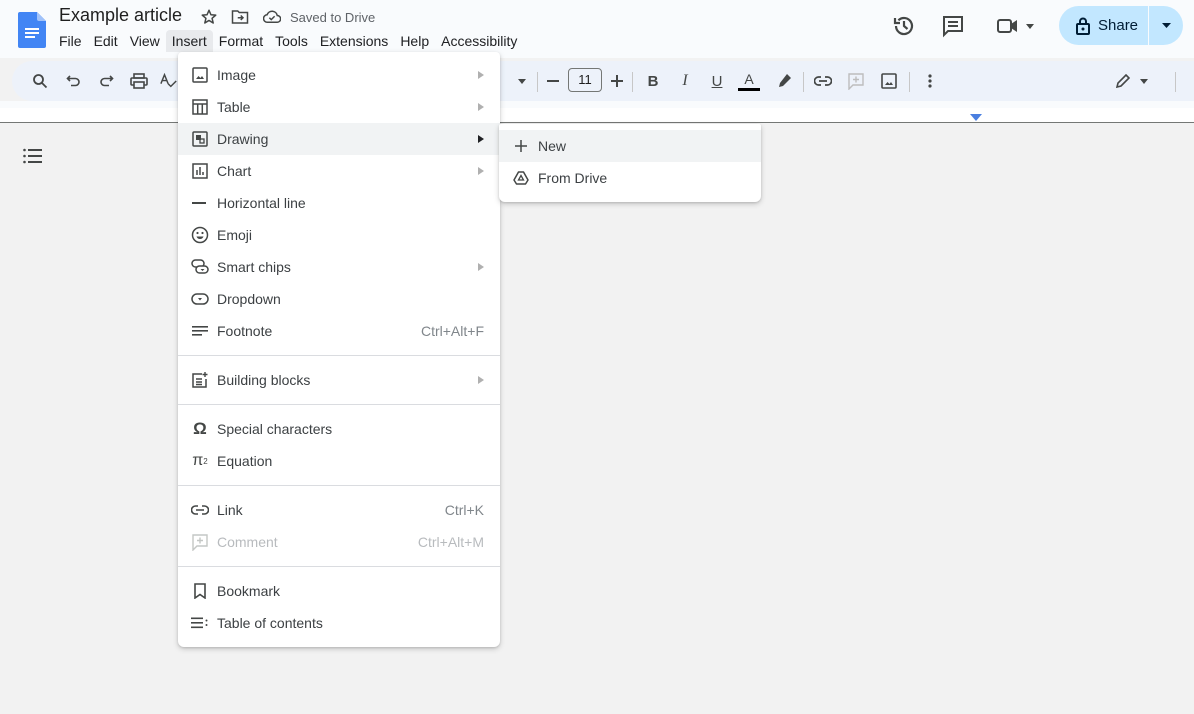  I want to click on menu-insert: Insert, so click(189, 41).